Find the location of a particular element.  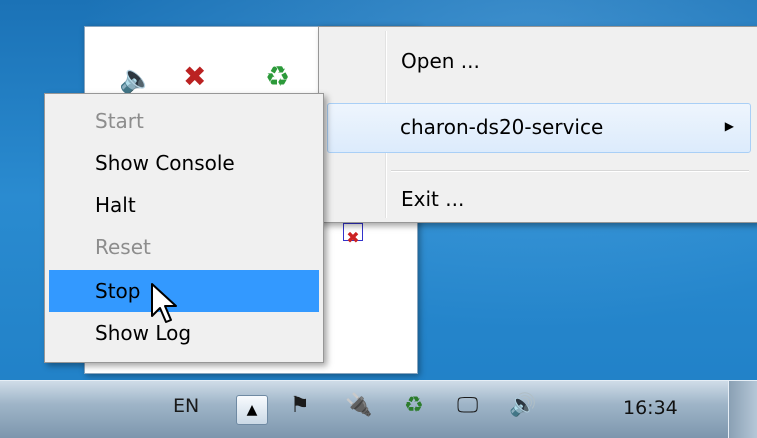

submenu-item-reset: Reset is located at coordinates (184, 247).